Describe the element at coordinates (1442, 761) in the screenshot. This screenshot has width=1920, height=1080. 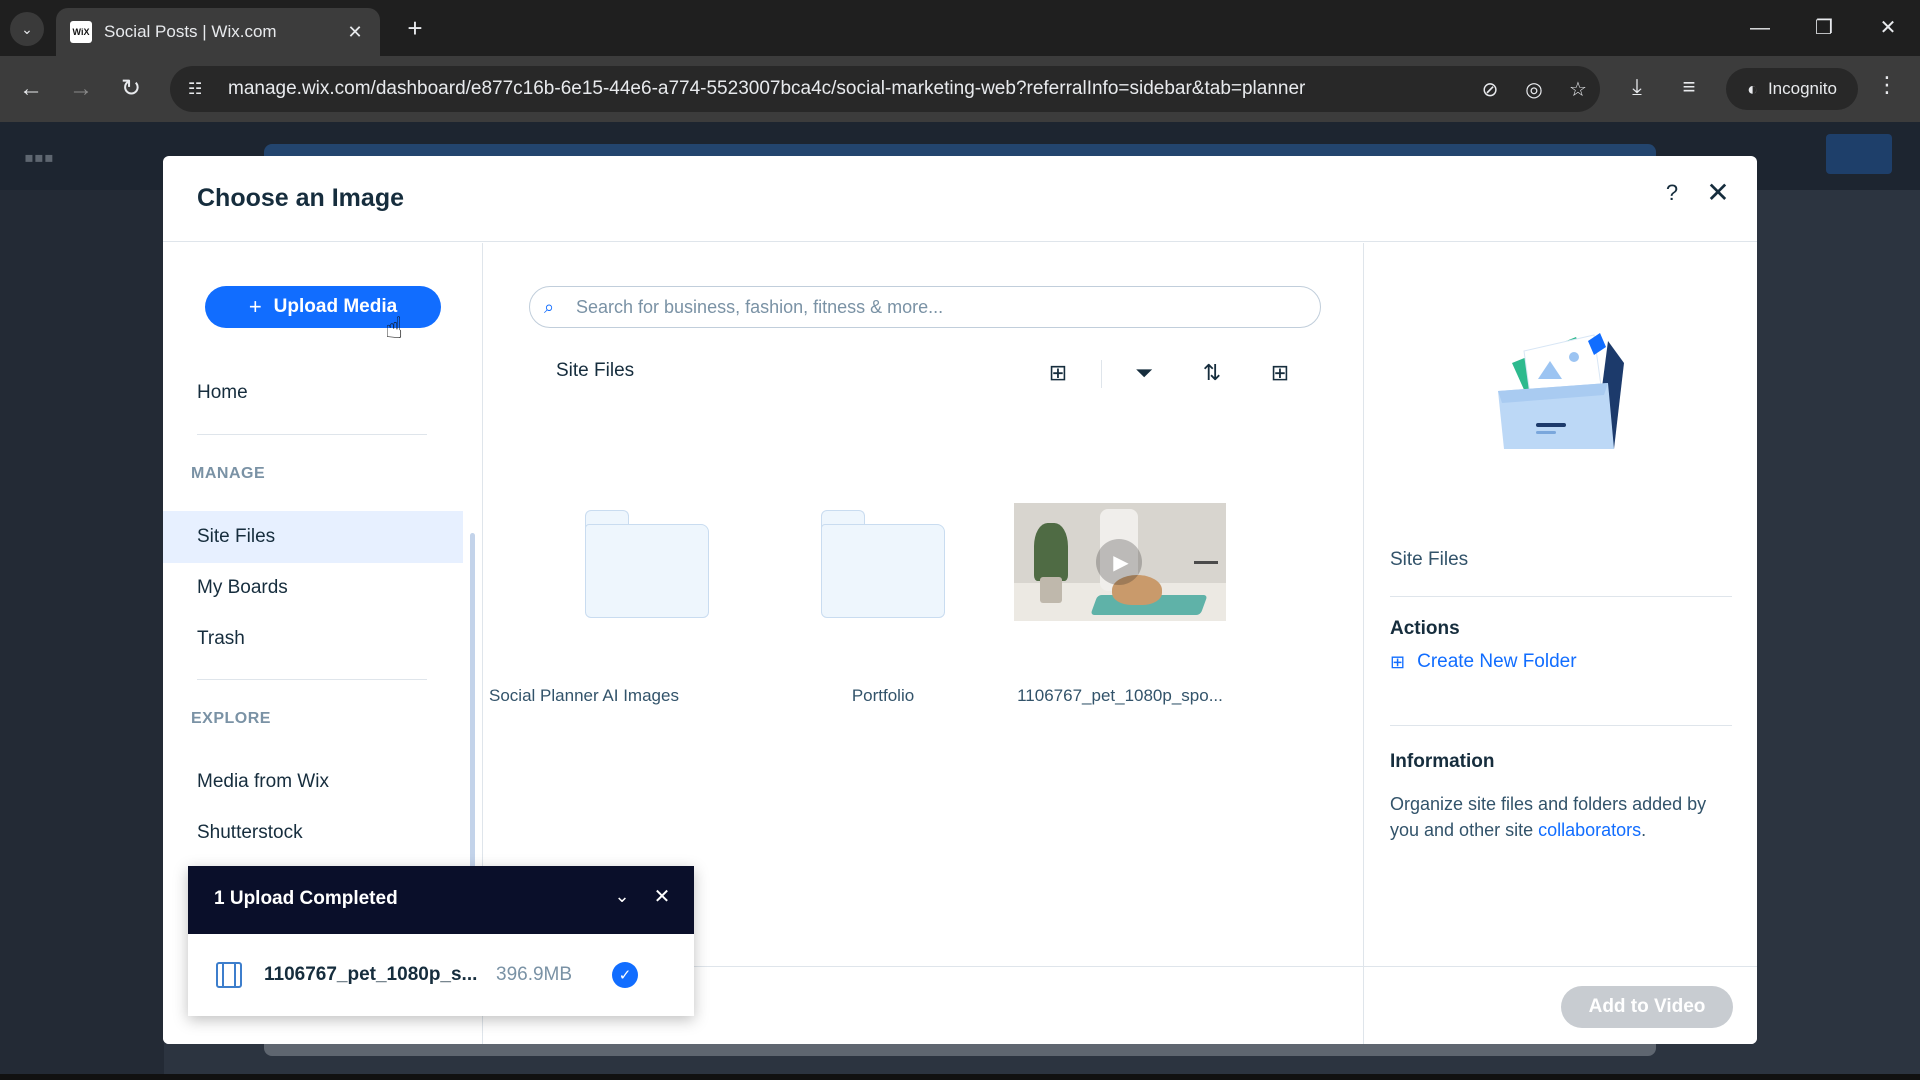
I see `information-heading: Information` at that location.